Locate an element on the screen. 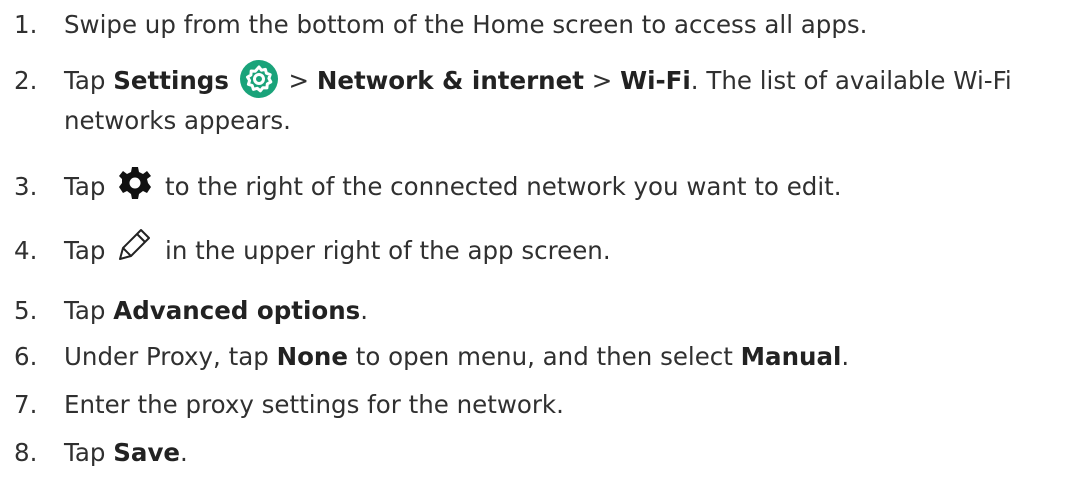 The width and height of the screenshot is (1070, 502). step-number: 2. is located at coordinates (26, 80).